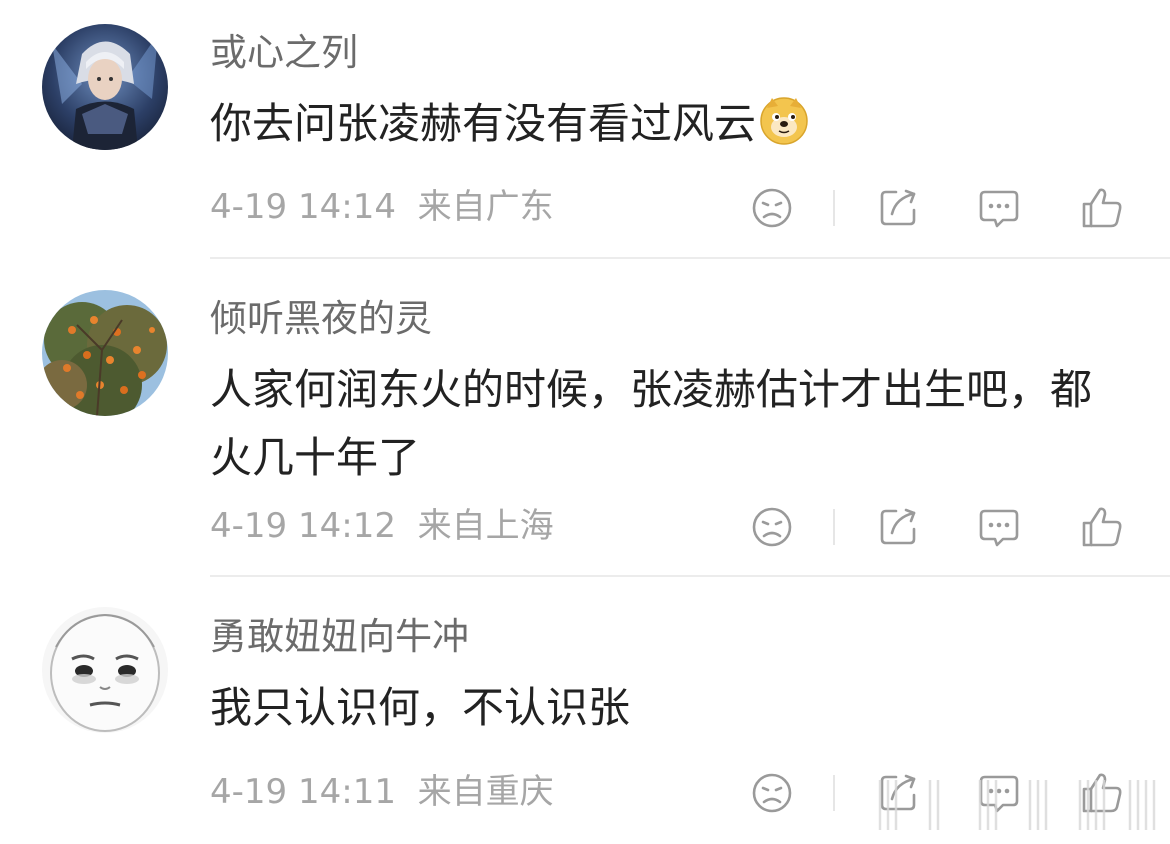 The image size is (1170, 844). I want to click on username: 或心之列, so click(284, 52).